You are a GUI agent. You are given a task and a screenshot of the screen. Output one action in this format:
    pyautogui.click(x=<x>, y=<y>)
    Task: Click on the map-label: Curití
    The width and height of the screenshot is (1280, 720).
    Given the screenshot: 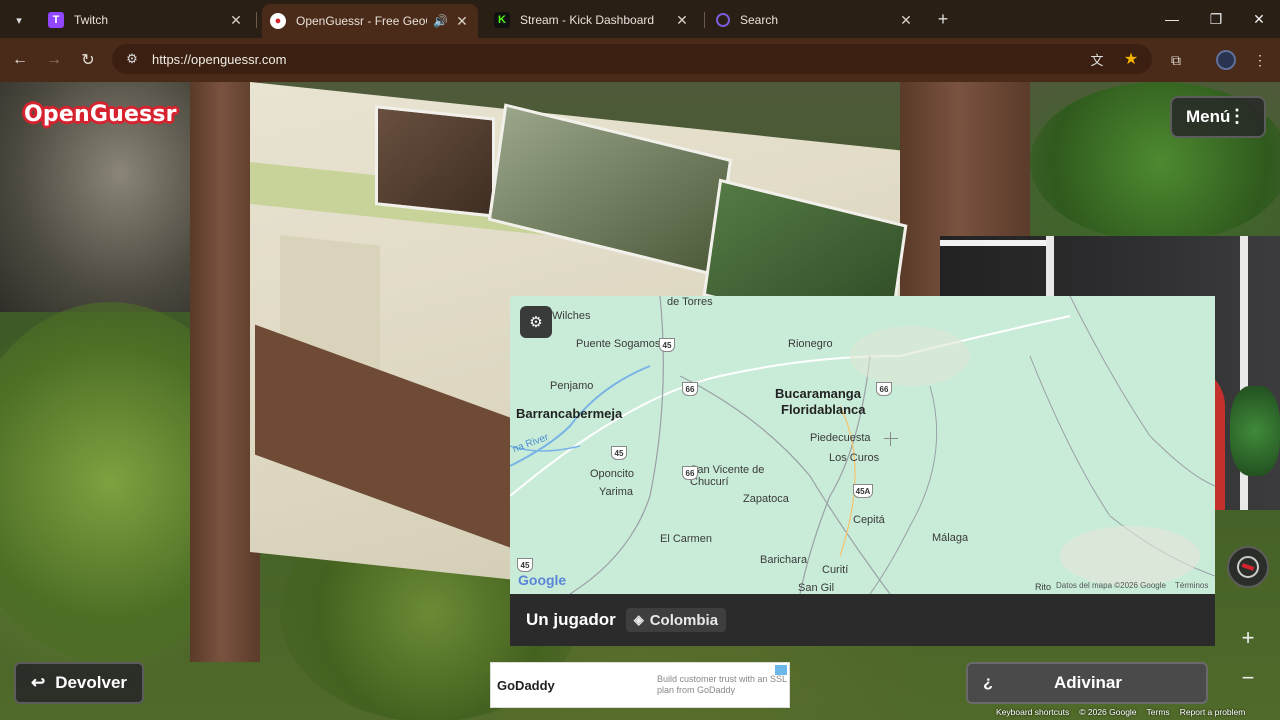 What is the action you would take?
    pyautogui.click(x=835, y=570)
    